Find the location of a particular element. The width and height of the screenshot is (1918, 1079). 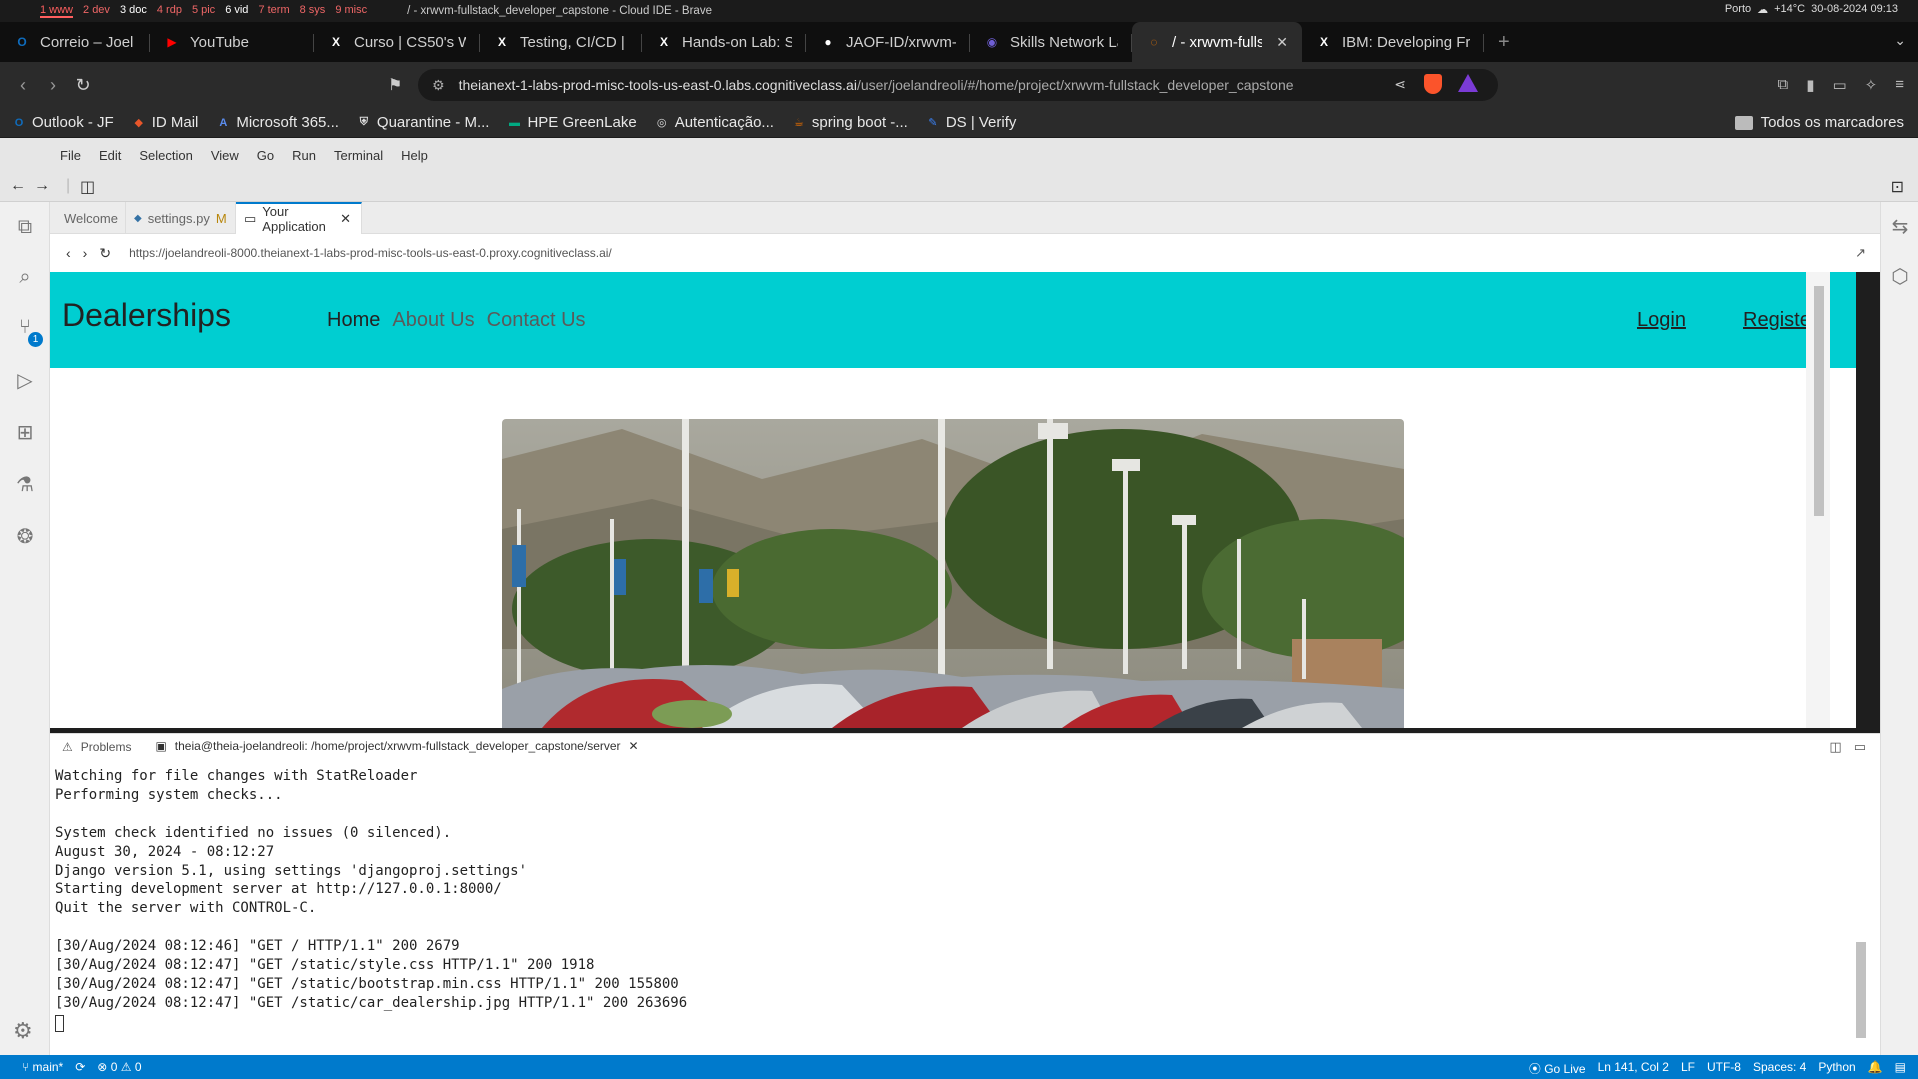

menu-file: File is located at coordinates (70, 155).